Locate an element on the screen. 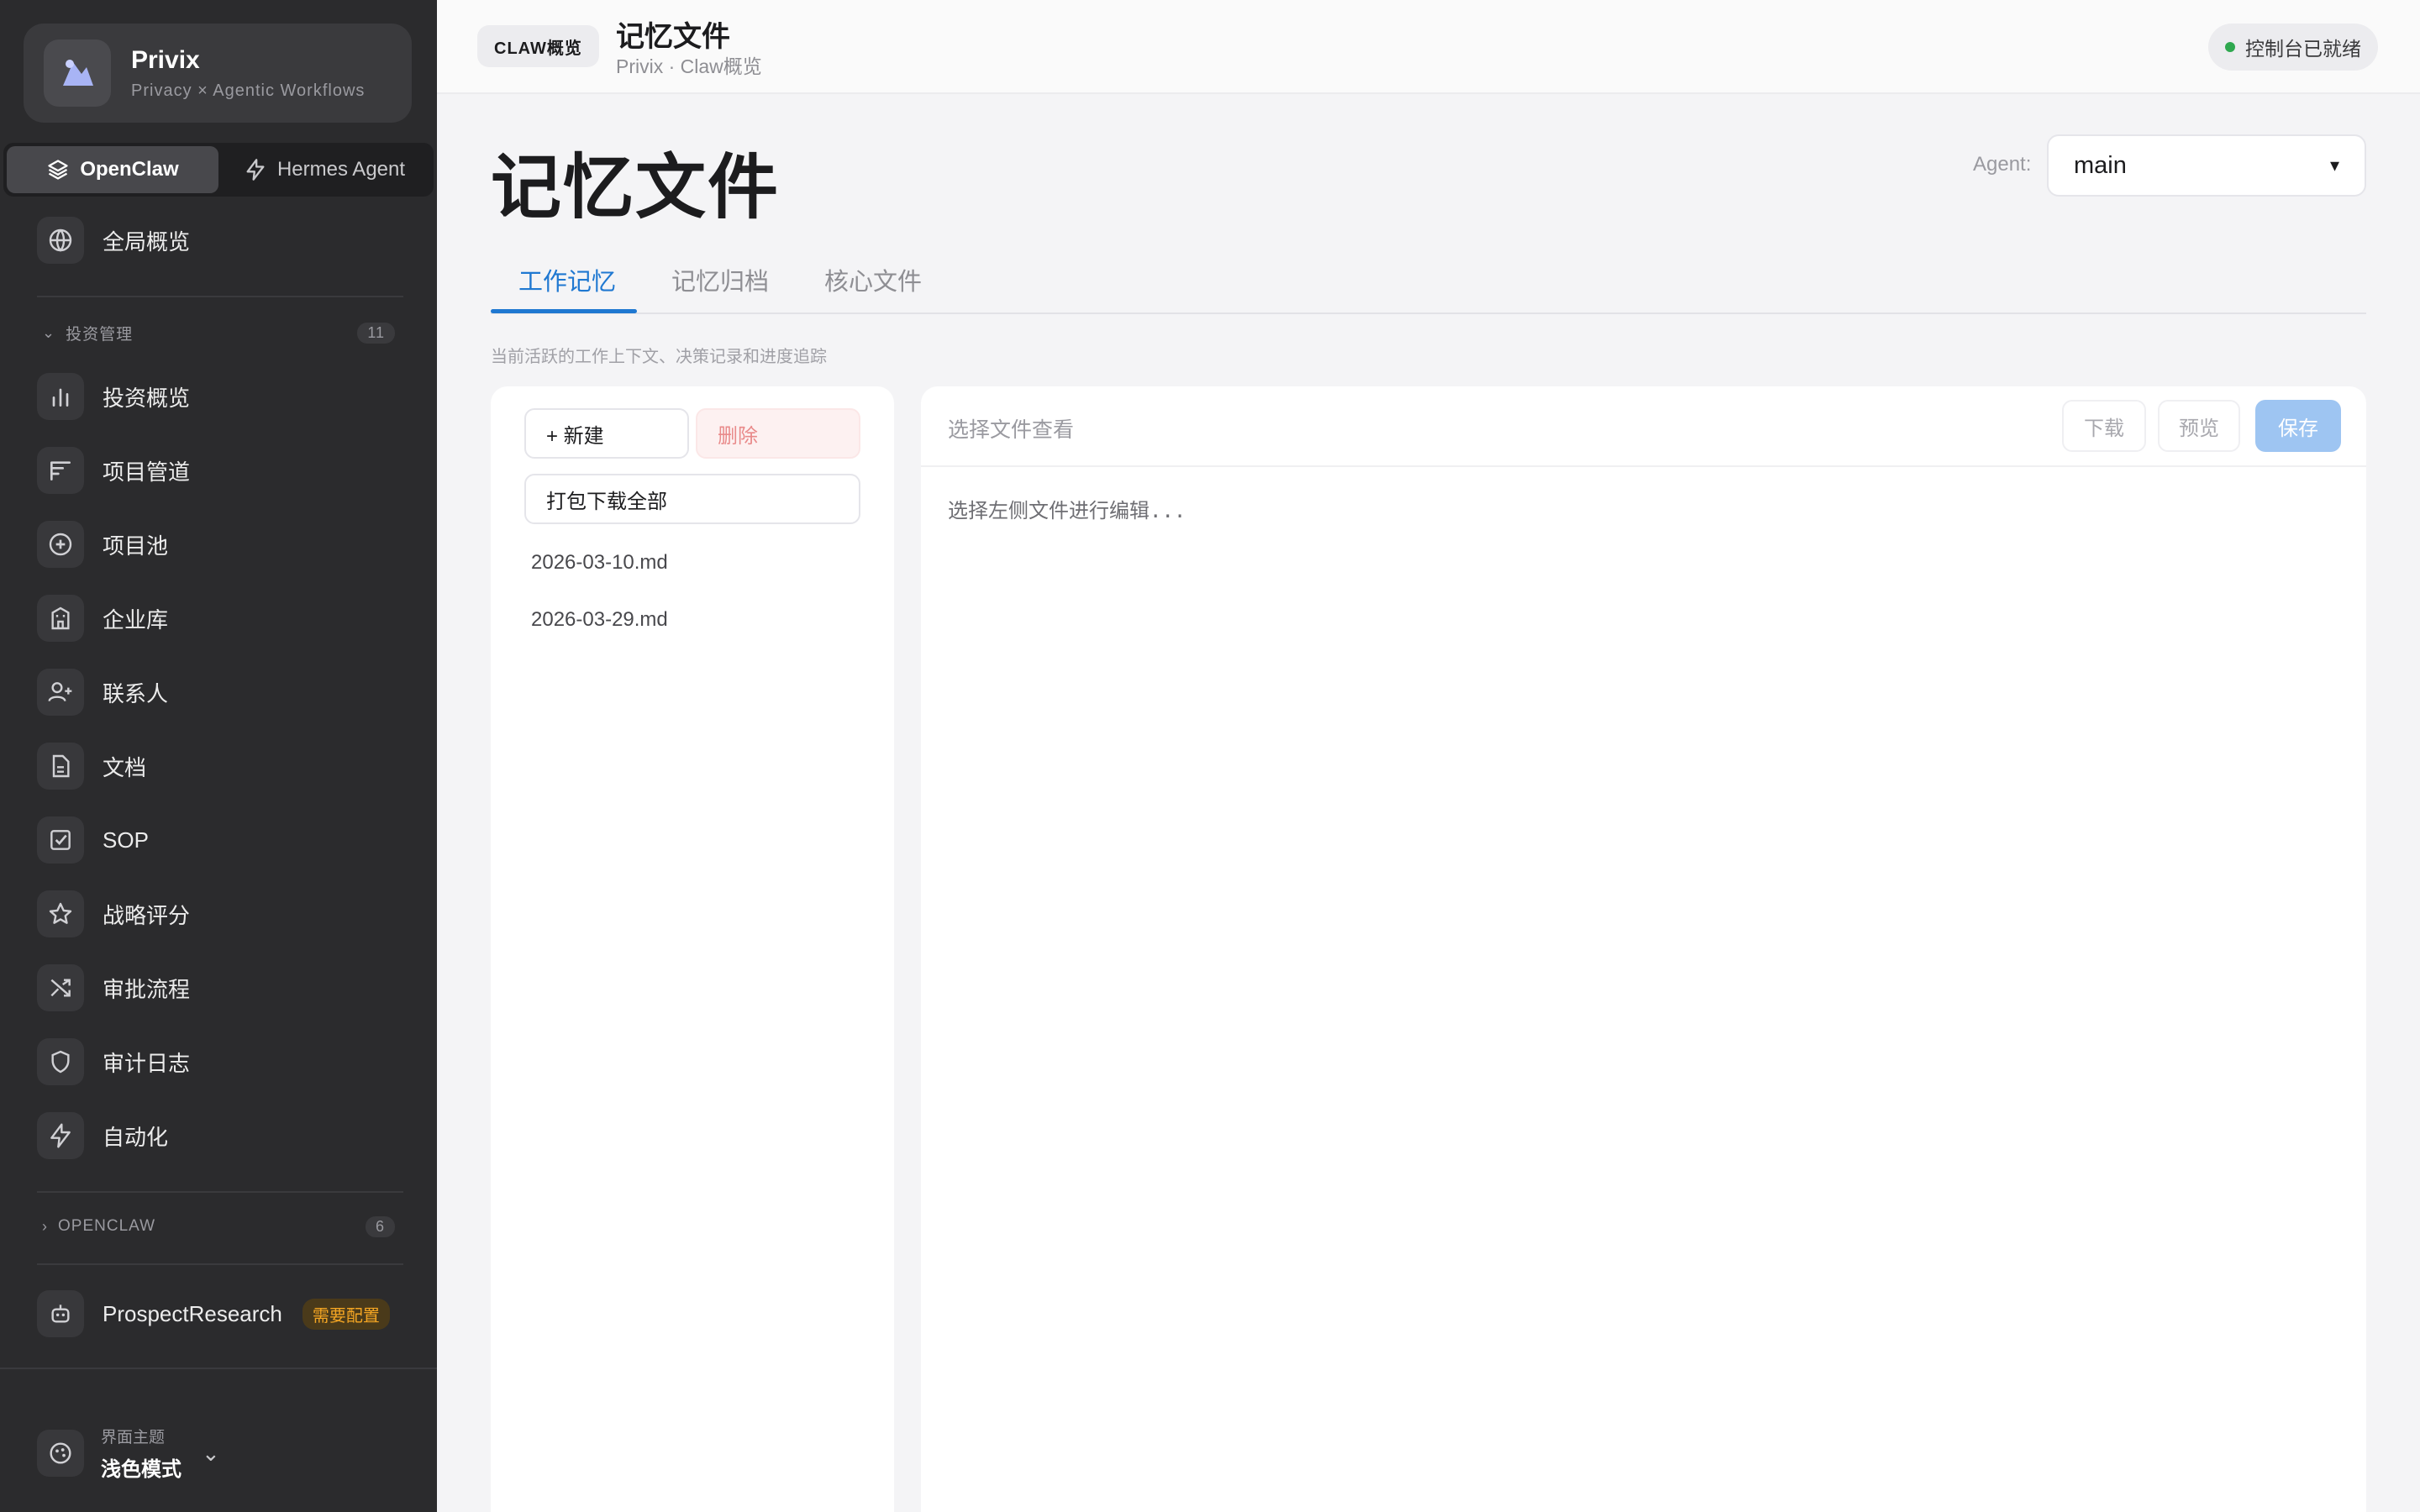 This screenshot has height=1512, width=2420. mode-switch: OpenClaw Hermes Agent is located at coordinates (218, 170).